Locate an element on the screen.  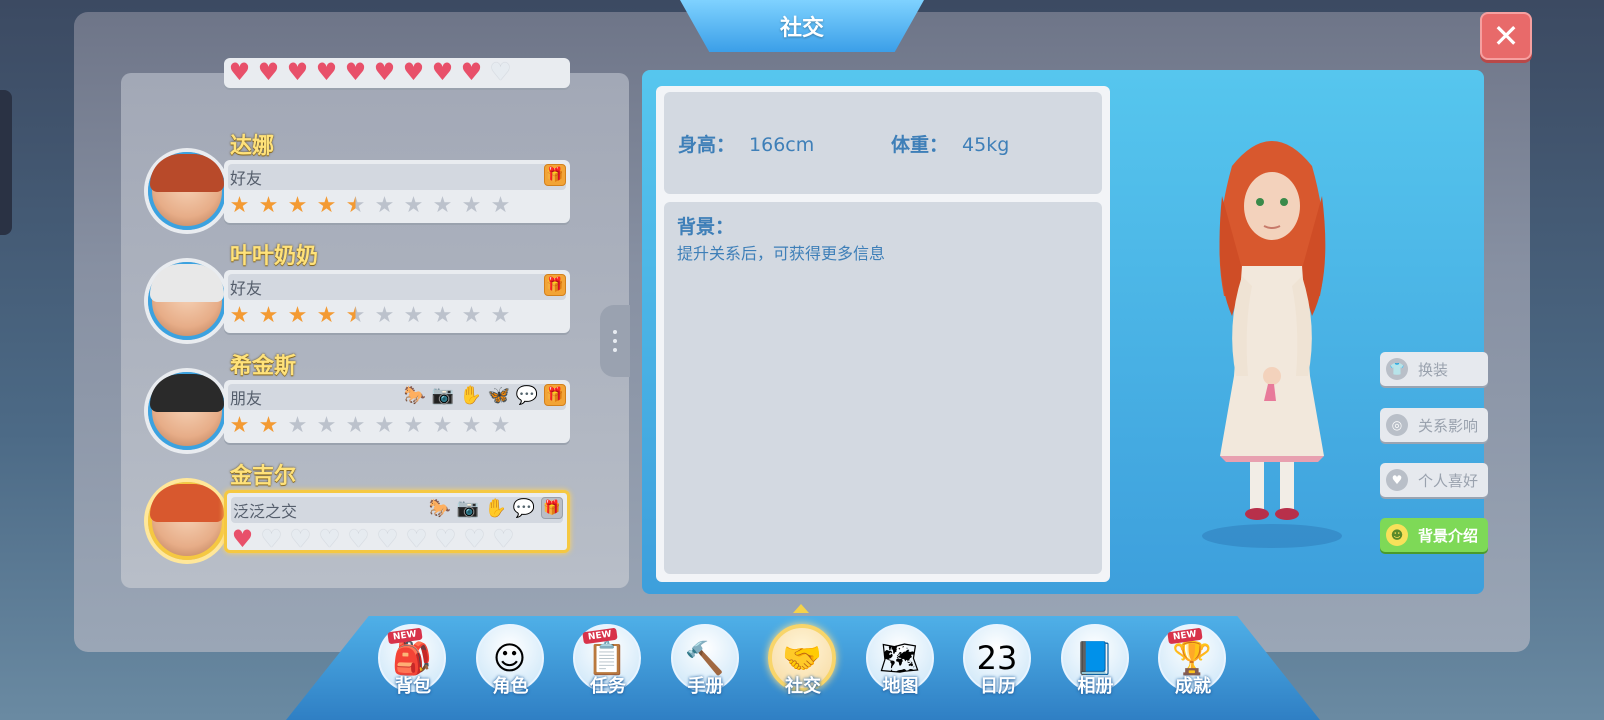
side-button-4: ☻ 背景介绍 is located at coordinates (1434, 535).